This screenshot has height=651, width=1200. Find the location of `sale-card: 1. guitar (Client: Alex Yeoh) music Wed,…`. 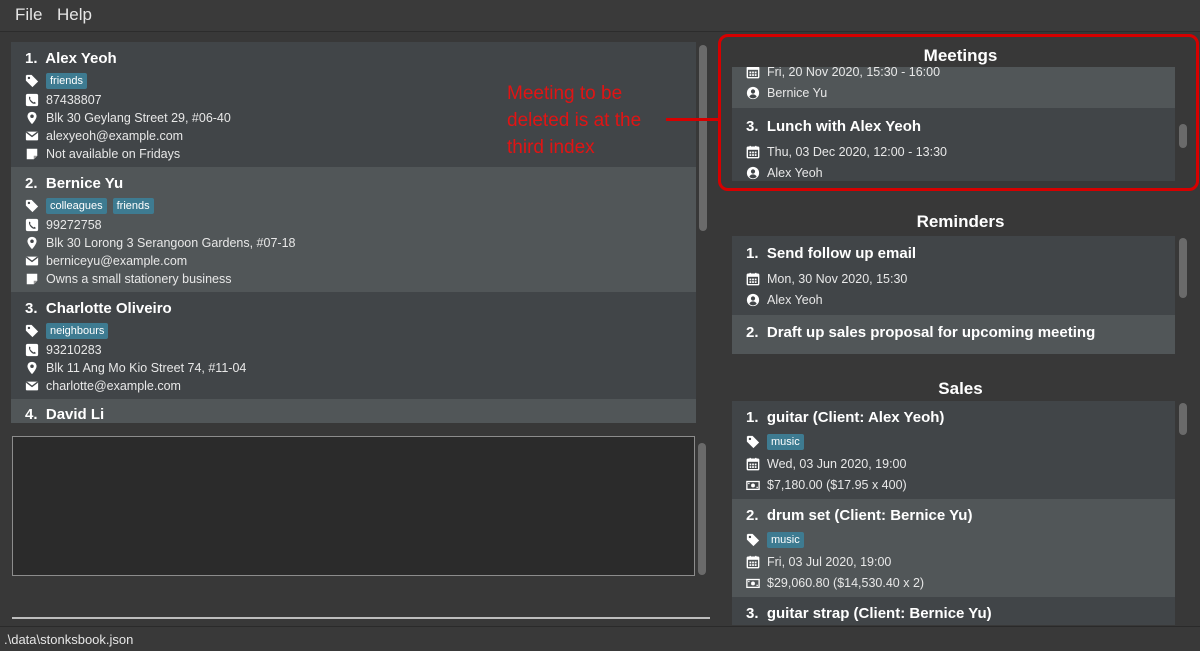

sale-card: 1. guitar (Client: Alex Yeoh) music Wed,… is located at coordinates (953, 450).